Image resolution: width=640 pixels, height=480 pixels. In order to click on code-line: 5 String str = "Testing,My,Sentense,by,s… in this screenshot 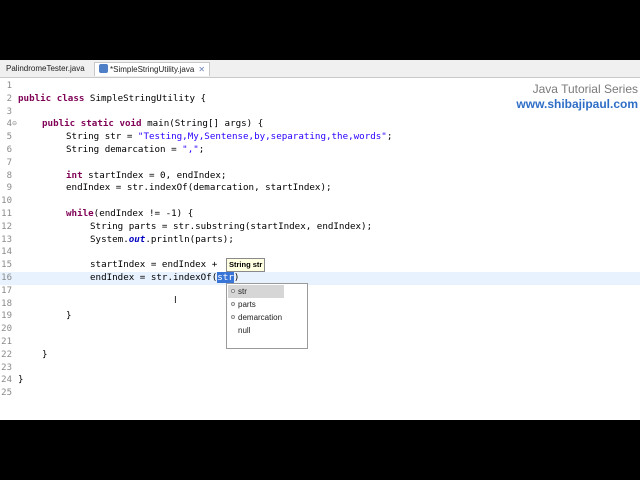, I will do `click(320, 137)`.